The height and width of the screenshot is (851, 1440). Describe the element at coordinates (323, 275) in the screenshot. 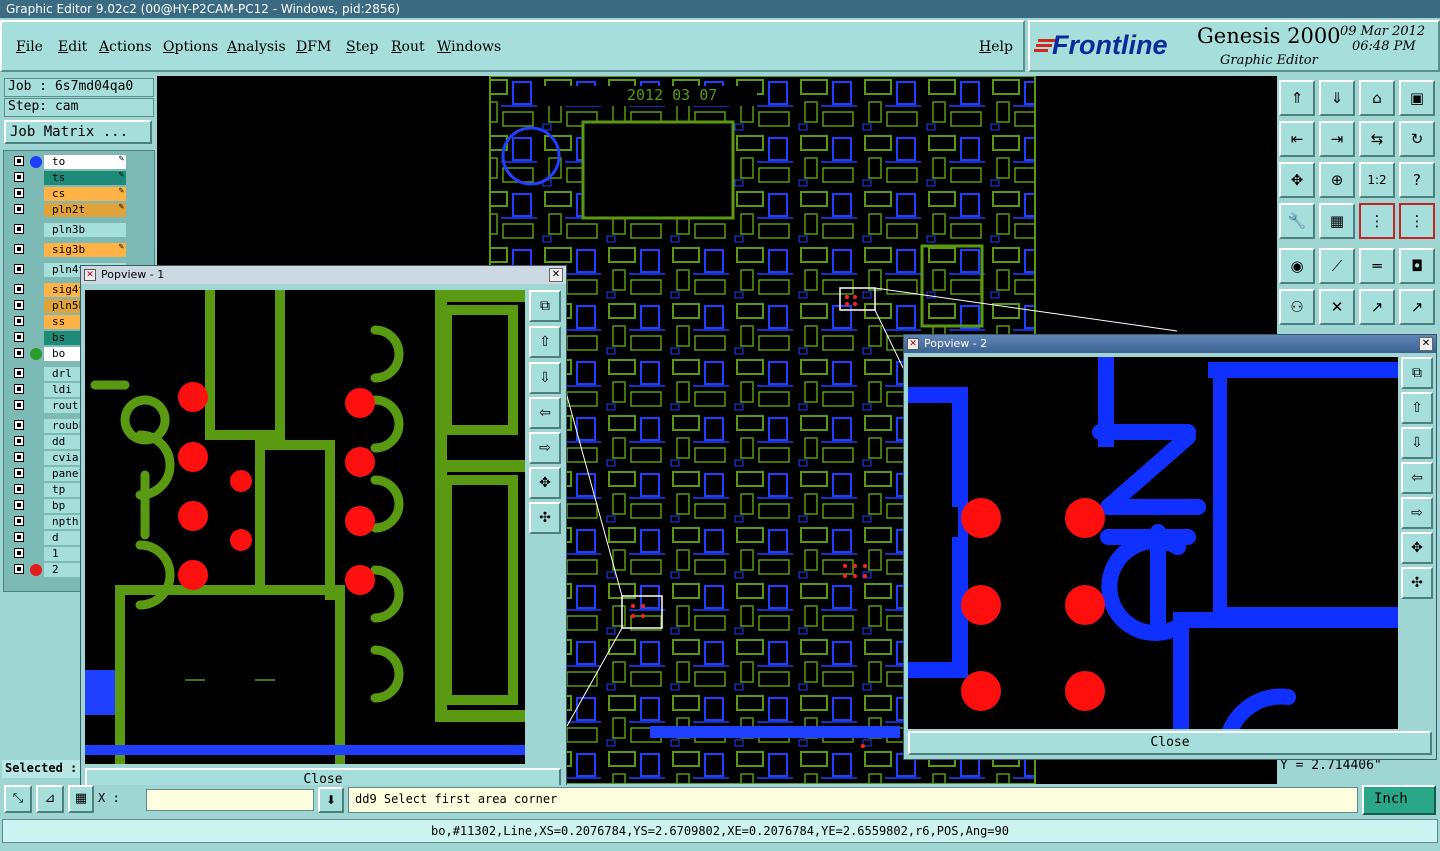

I see `popview-1-title-bar: ✕ Popview - 1 ✕` at that location.